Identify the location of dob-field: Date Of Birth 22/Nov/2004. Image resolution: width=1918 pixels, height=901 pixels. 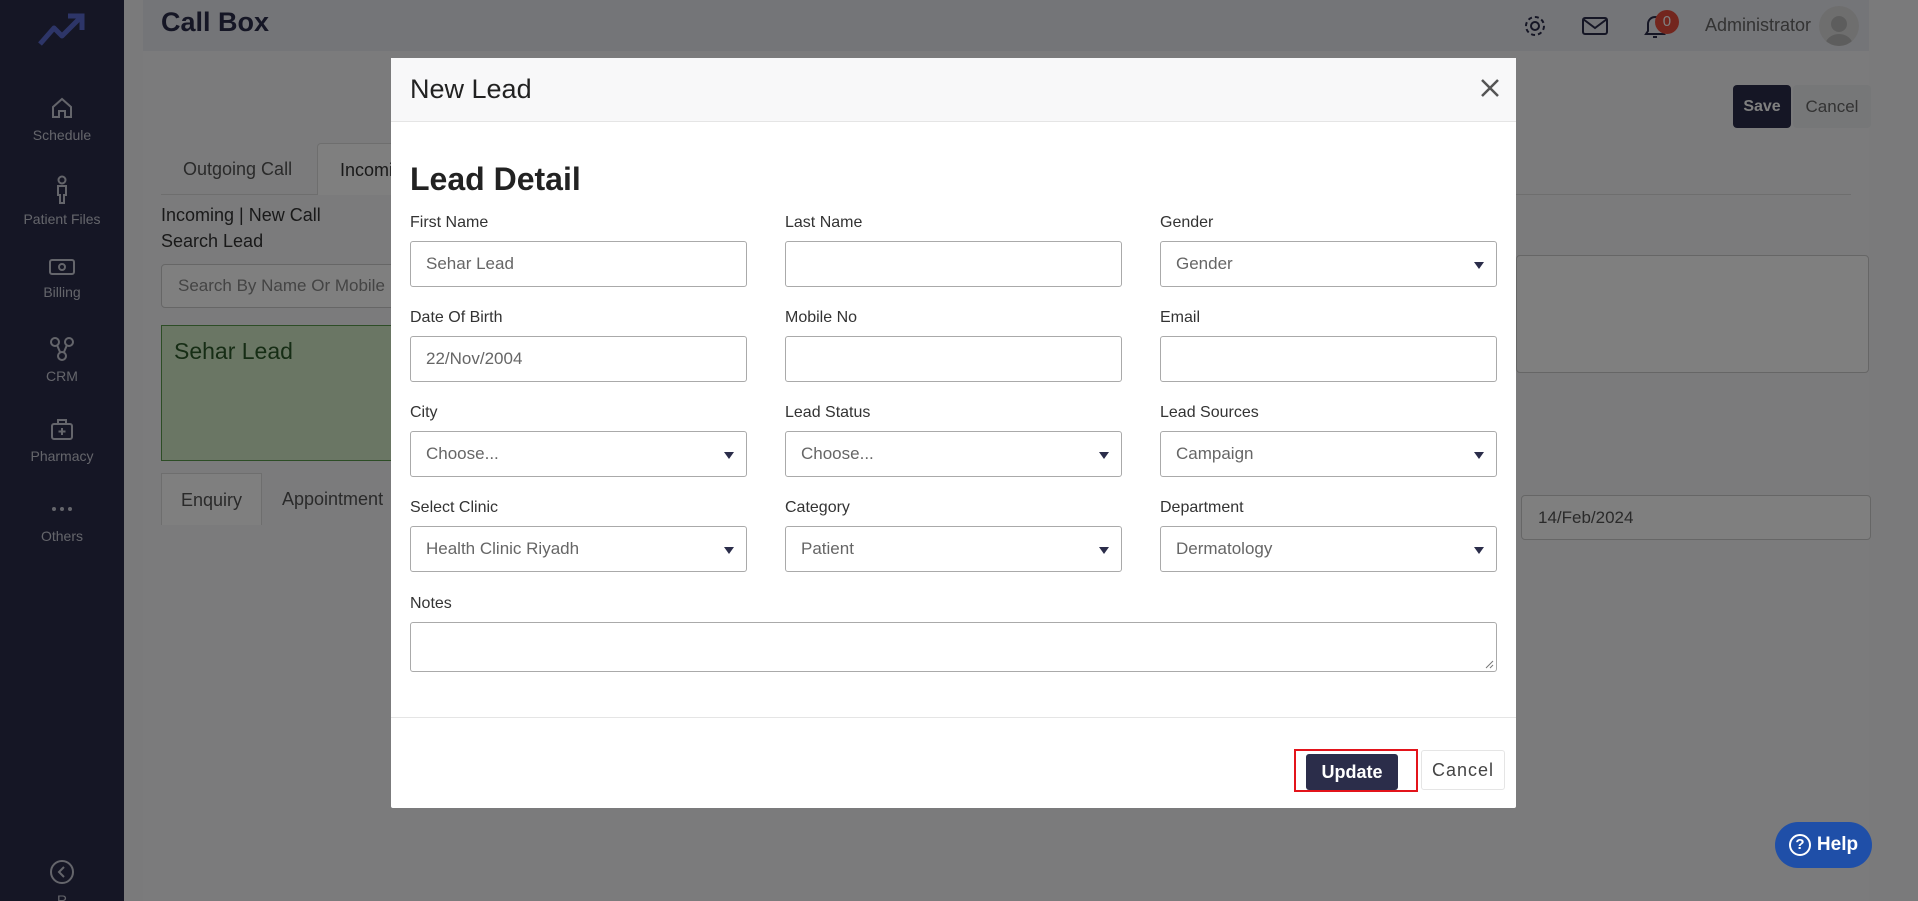
(578, 345).